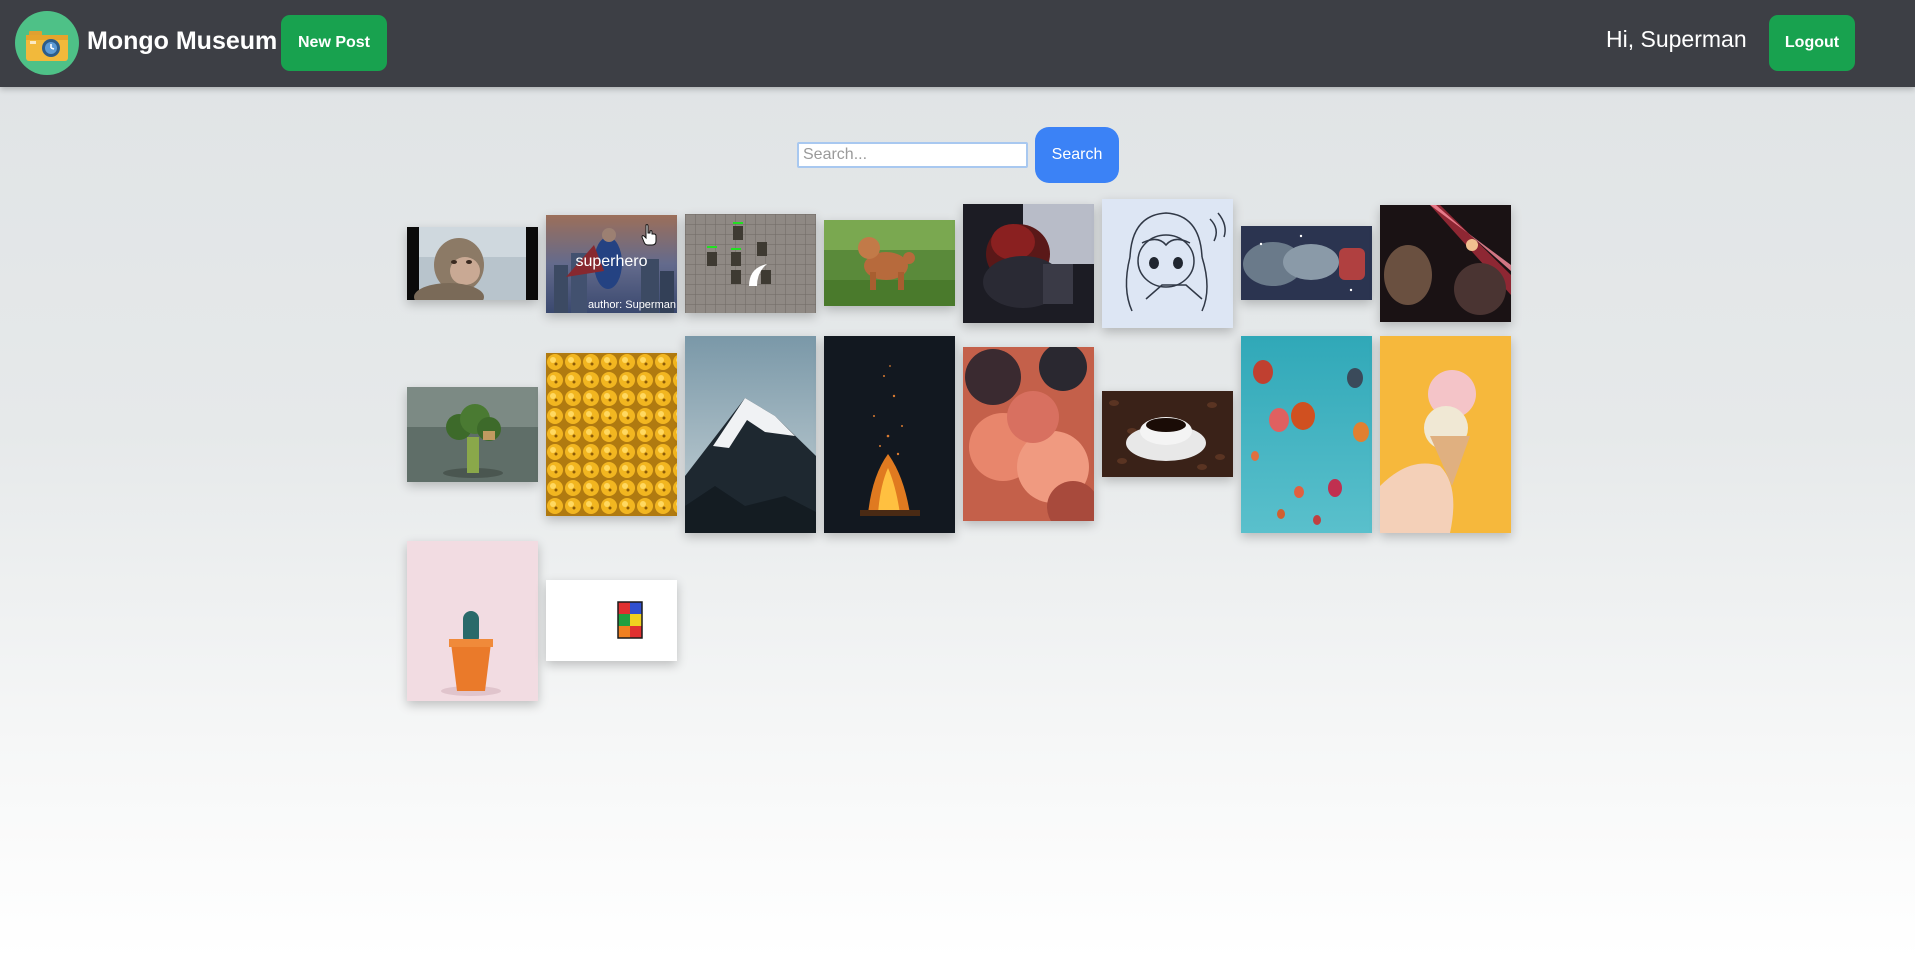 Image resolution: width=1915 pixels, height=959 pixels. What do you see at coordinates (631, 305) in the screenshot?
I see `post-author: author: Superman` at bounding box center [631, 305].